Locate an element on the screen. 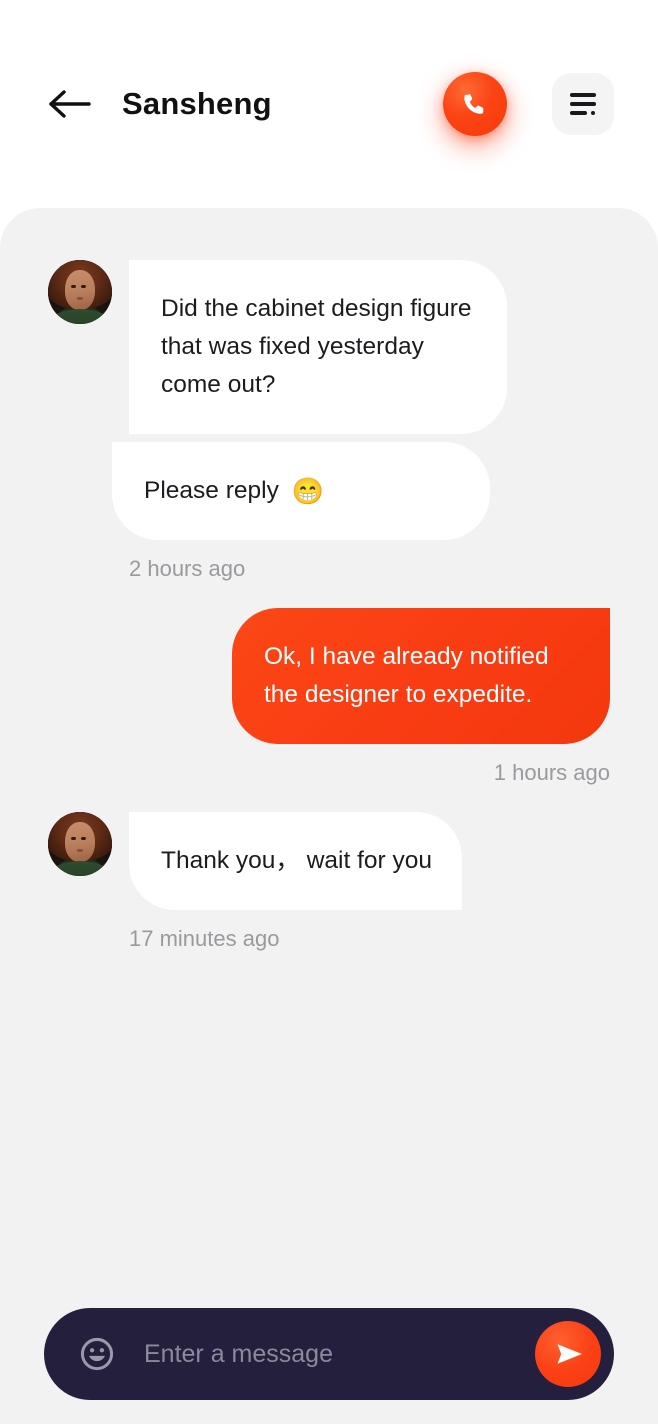  composer-bar is located at coordinates (329, 1354).